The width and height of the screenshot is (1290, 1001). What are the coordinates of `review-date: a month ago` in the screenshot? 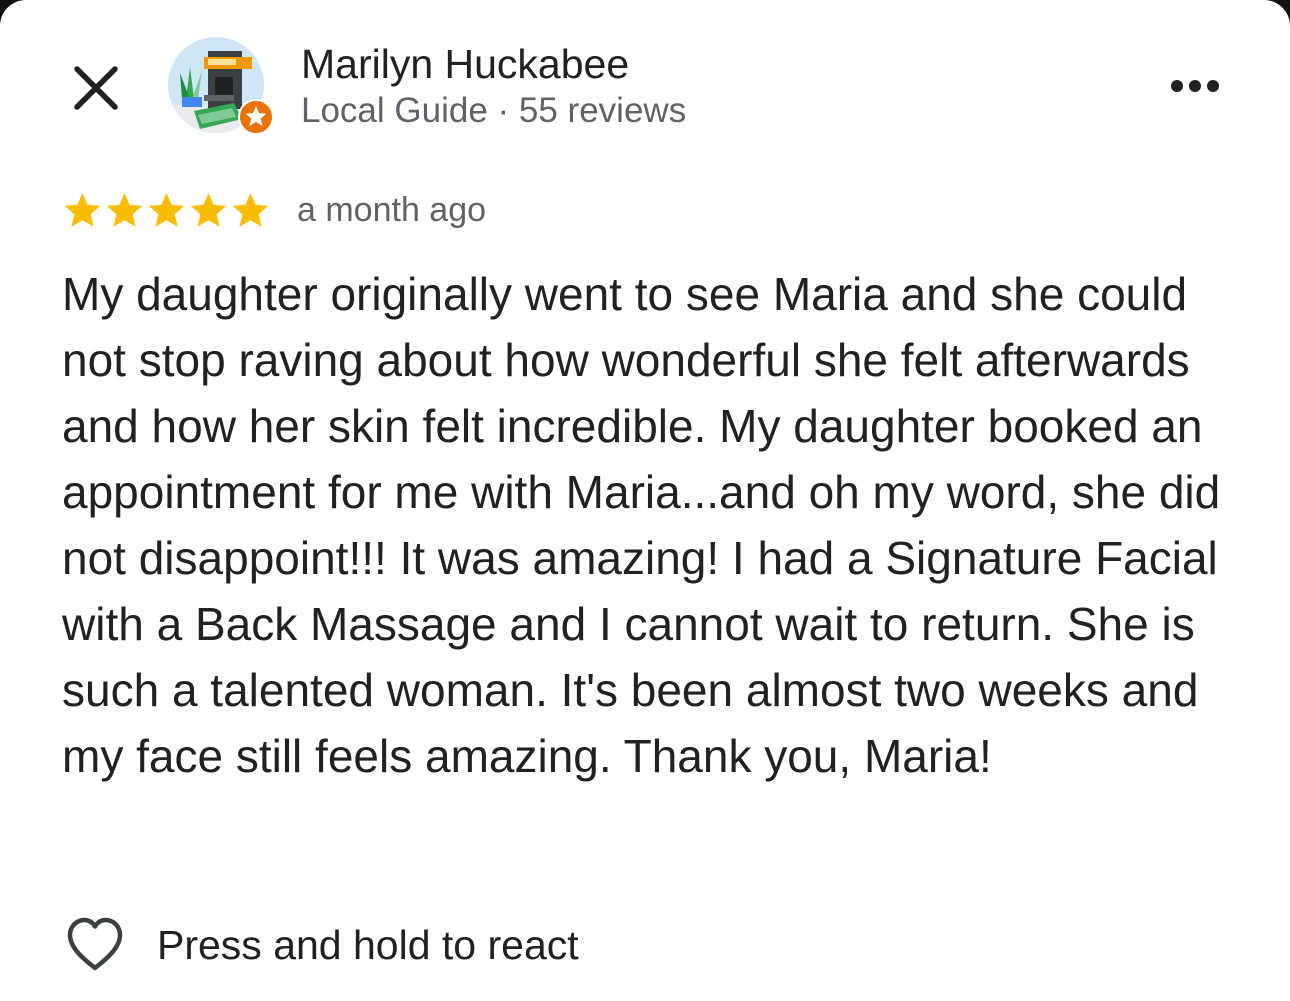 It's located at (392, 209).